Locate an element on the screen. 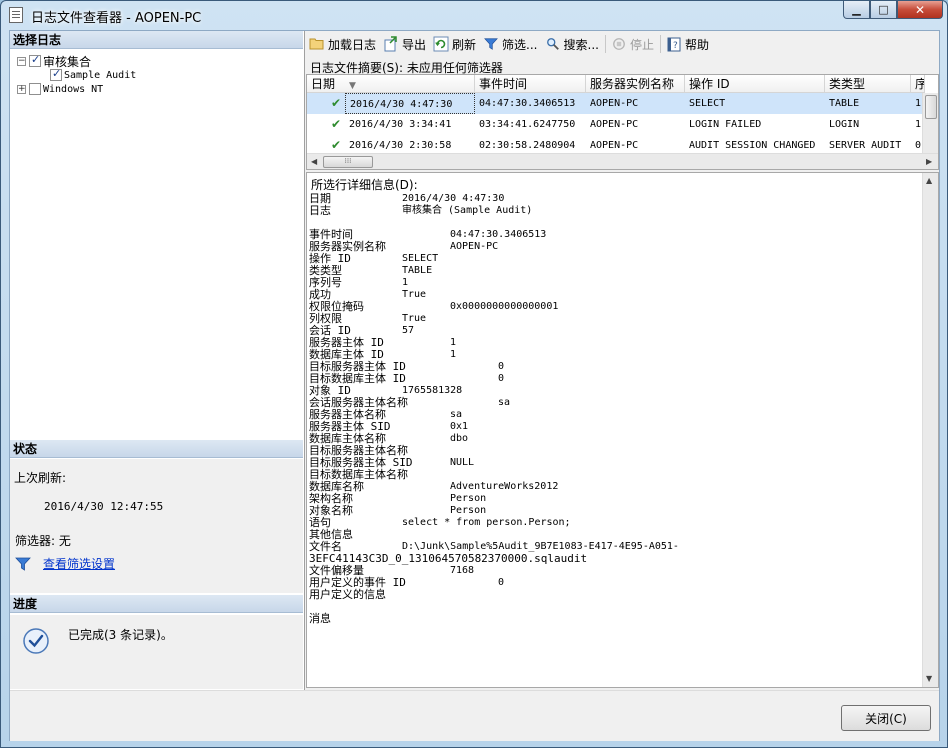 The image size is (948, 748). view-filter-row: 查看筛选设置 is located at coordinates (65, 563).